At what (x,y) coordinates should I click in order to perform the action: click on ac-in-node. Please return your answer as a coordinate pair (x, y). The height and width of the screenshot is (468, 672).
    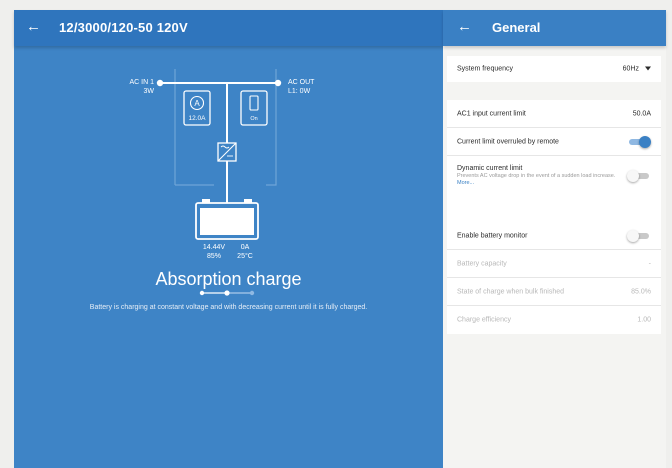
    Looking at the image, I should click on (160, 83).